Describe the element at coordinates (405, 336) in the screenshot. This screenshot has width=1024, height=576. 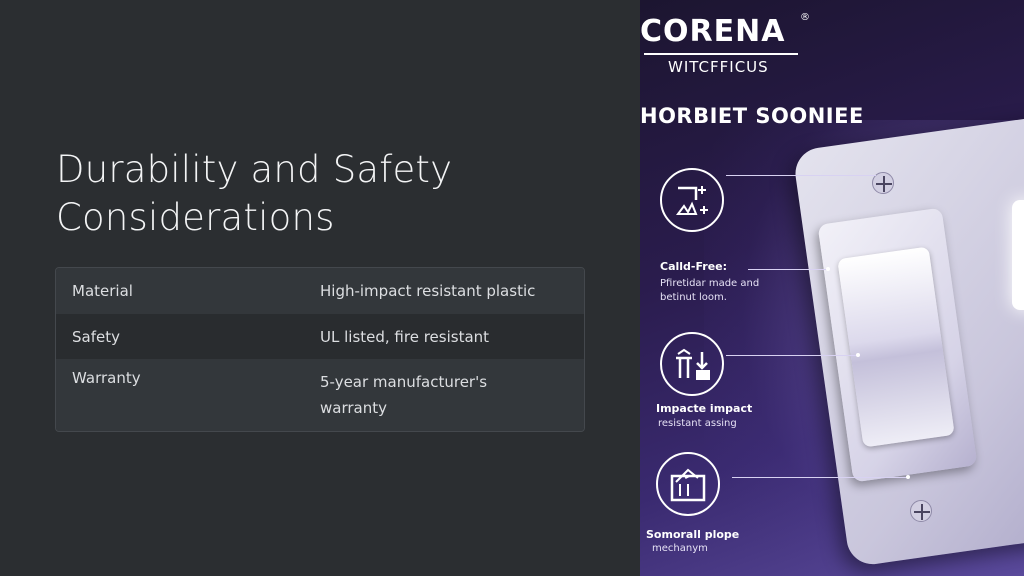
I see `row-value: UL listed, fire resistant` at that location.